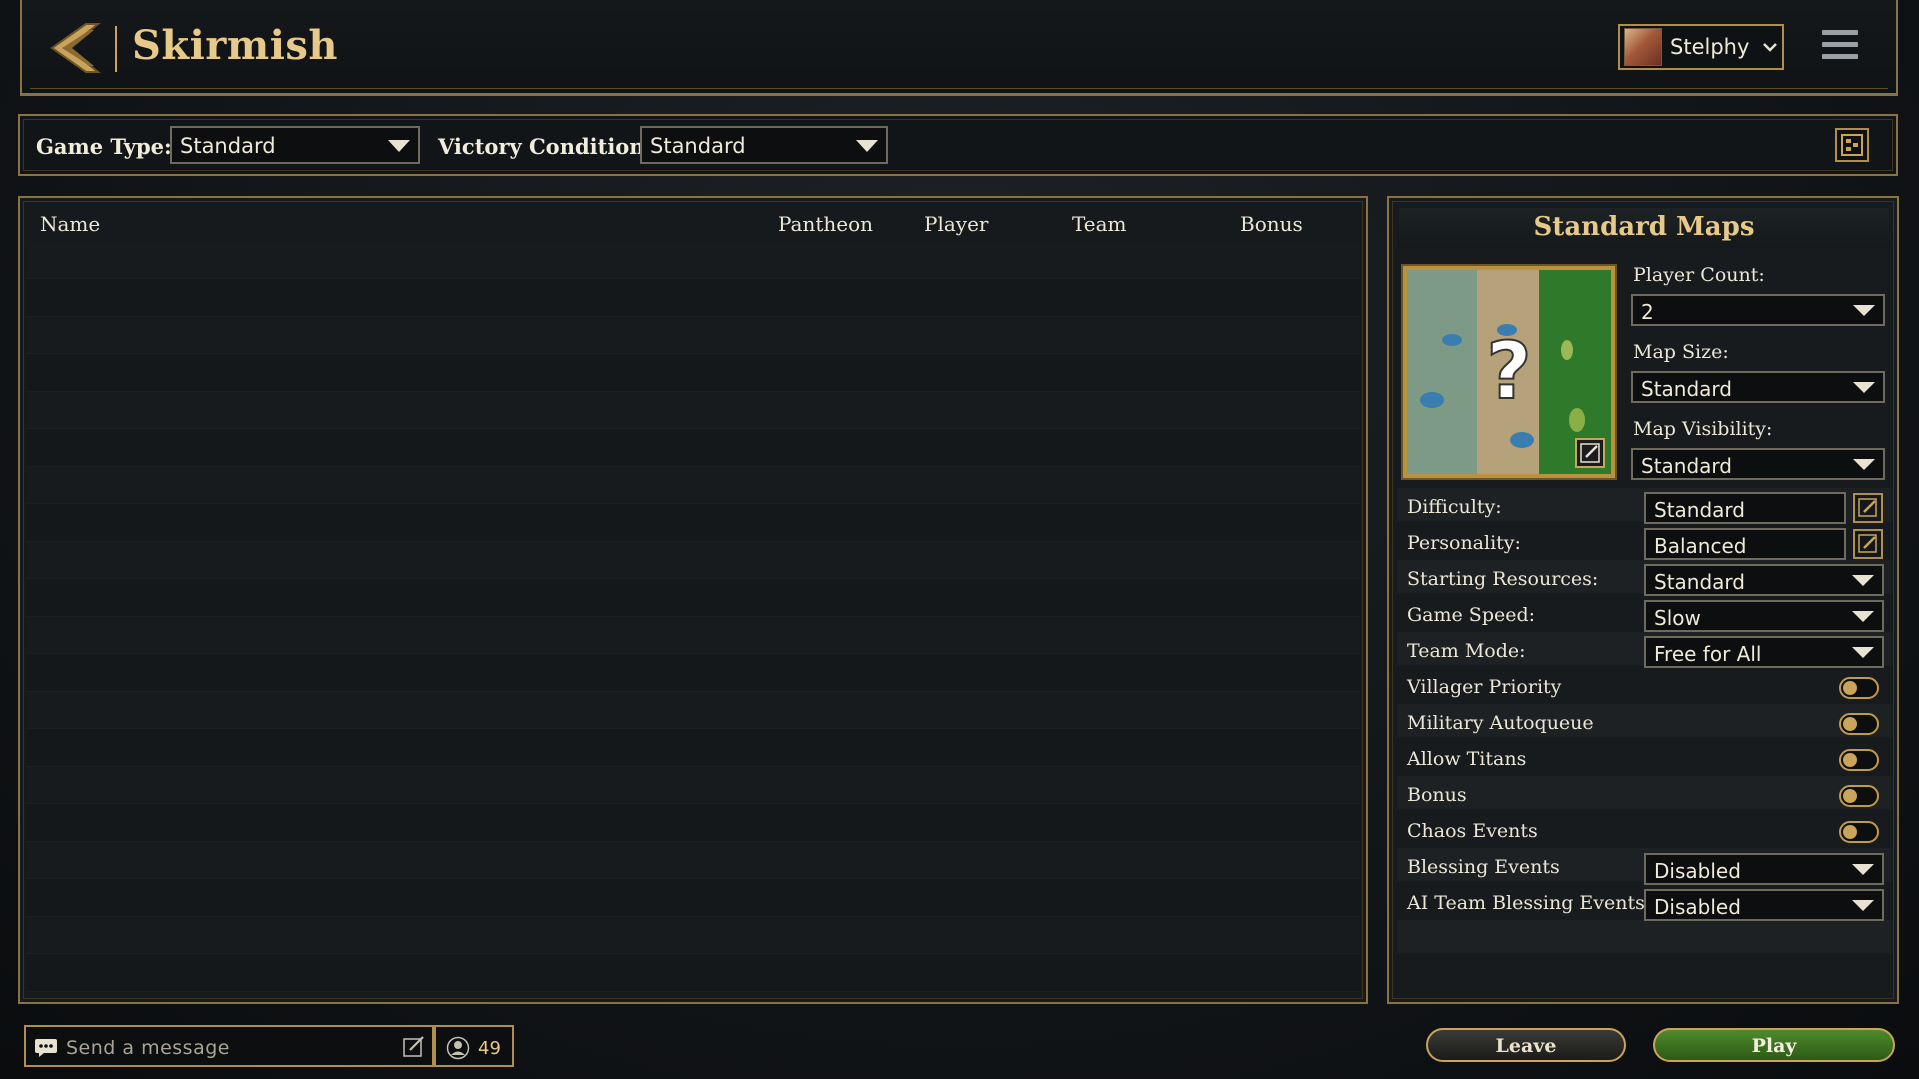  I want to click on difficulty-edit-button, so click(1868, 508).